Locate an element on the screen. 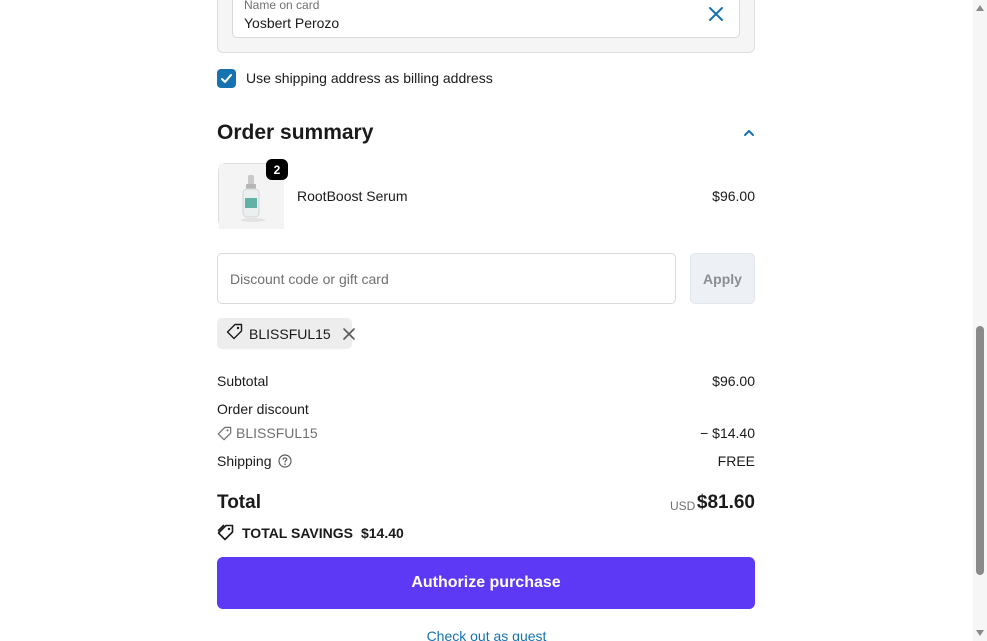 The image size is (987, 641). clear-icon is located at coordinates (716, 14).